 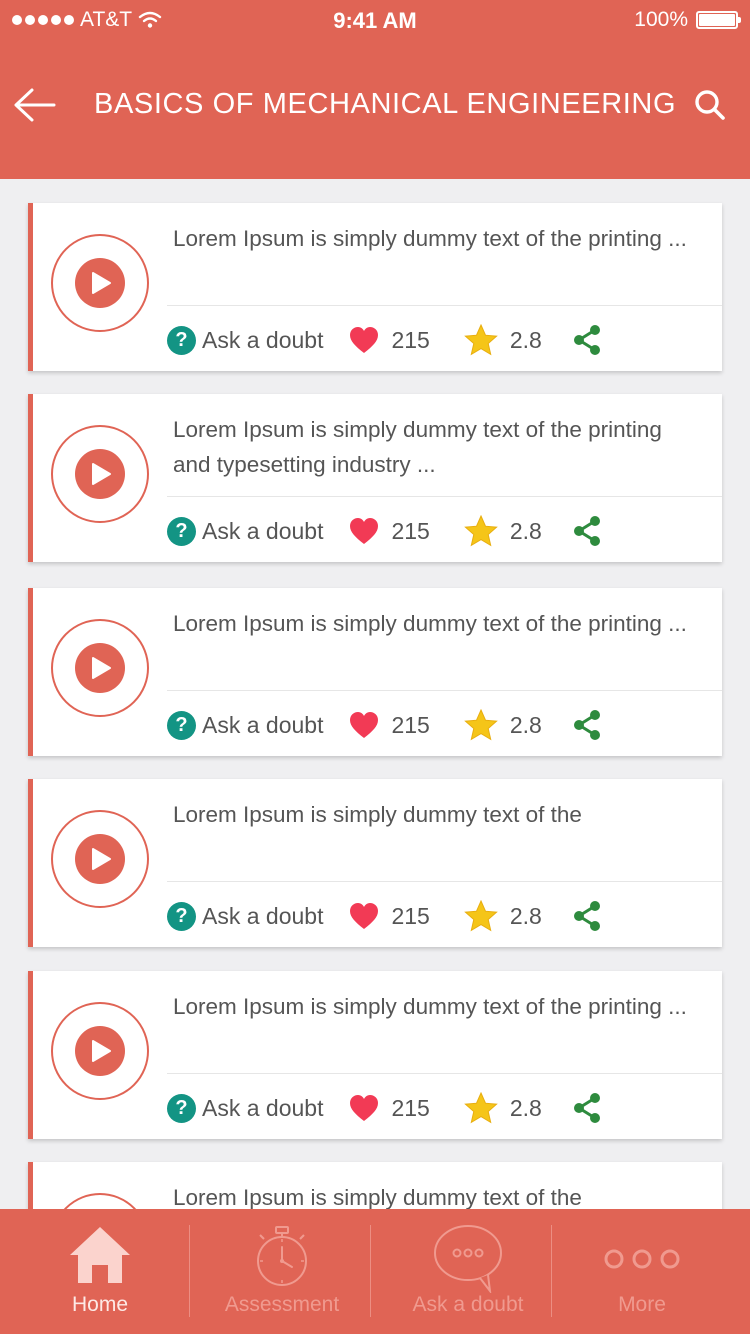 I want to click on more-dots-icon, so click(x=642, y=1259).